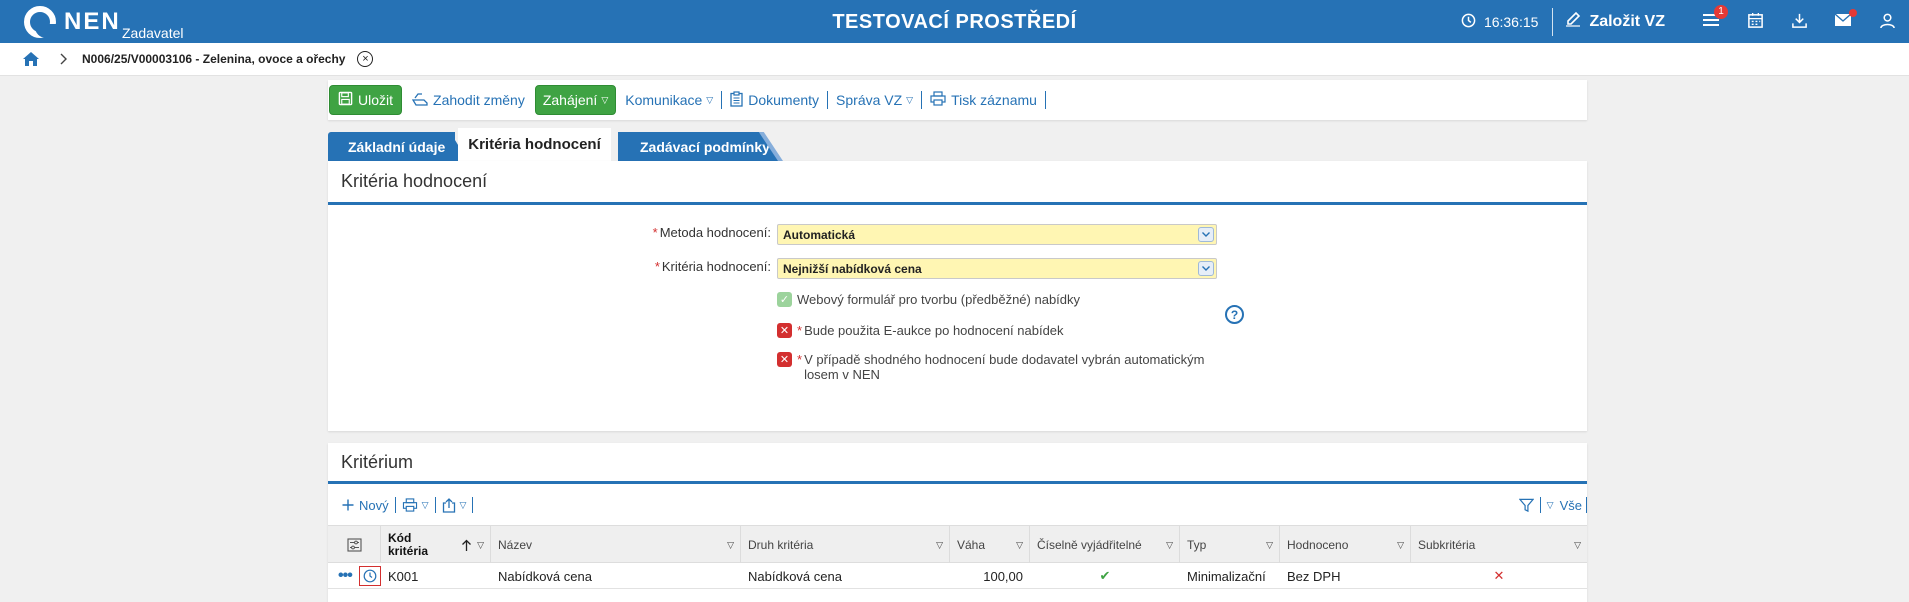 This screenshot has width=1909, height=602. I want to click on share-icon, so click(449, 505).